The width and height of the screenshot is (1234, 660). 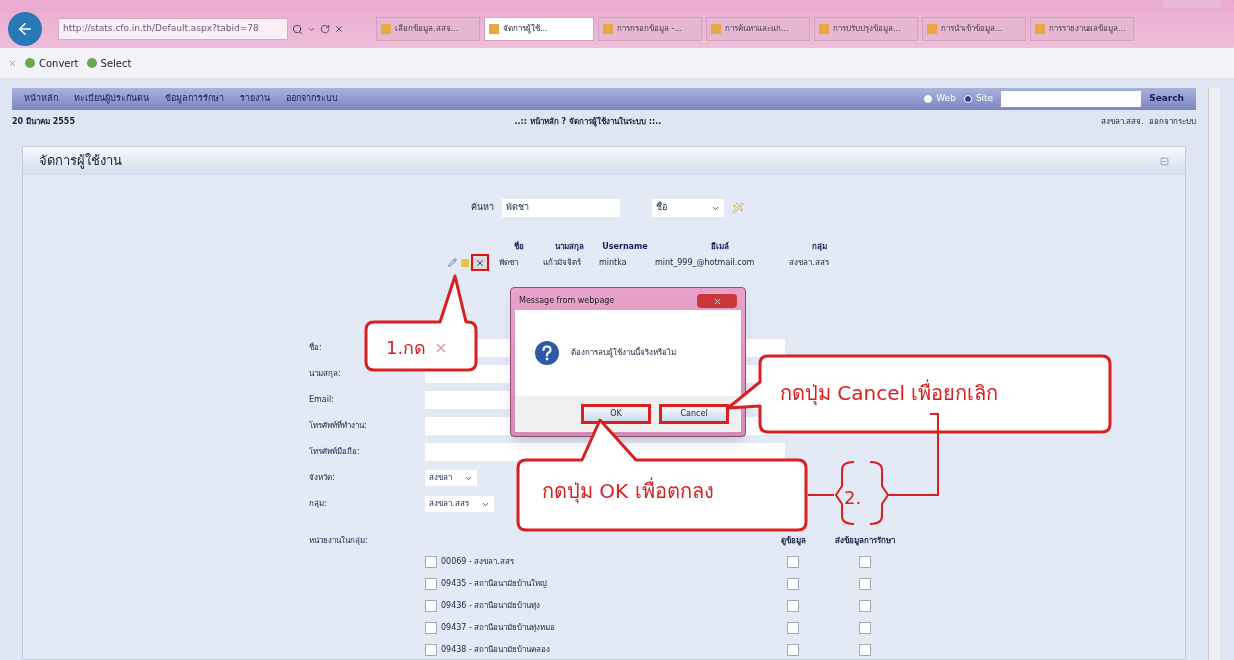 I want to click on column-header: อีเมล์, so click(x=720, y=247).